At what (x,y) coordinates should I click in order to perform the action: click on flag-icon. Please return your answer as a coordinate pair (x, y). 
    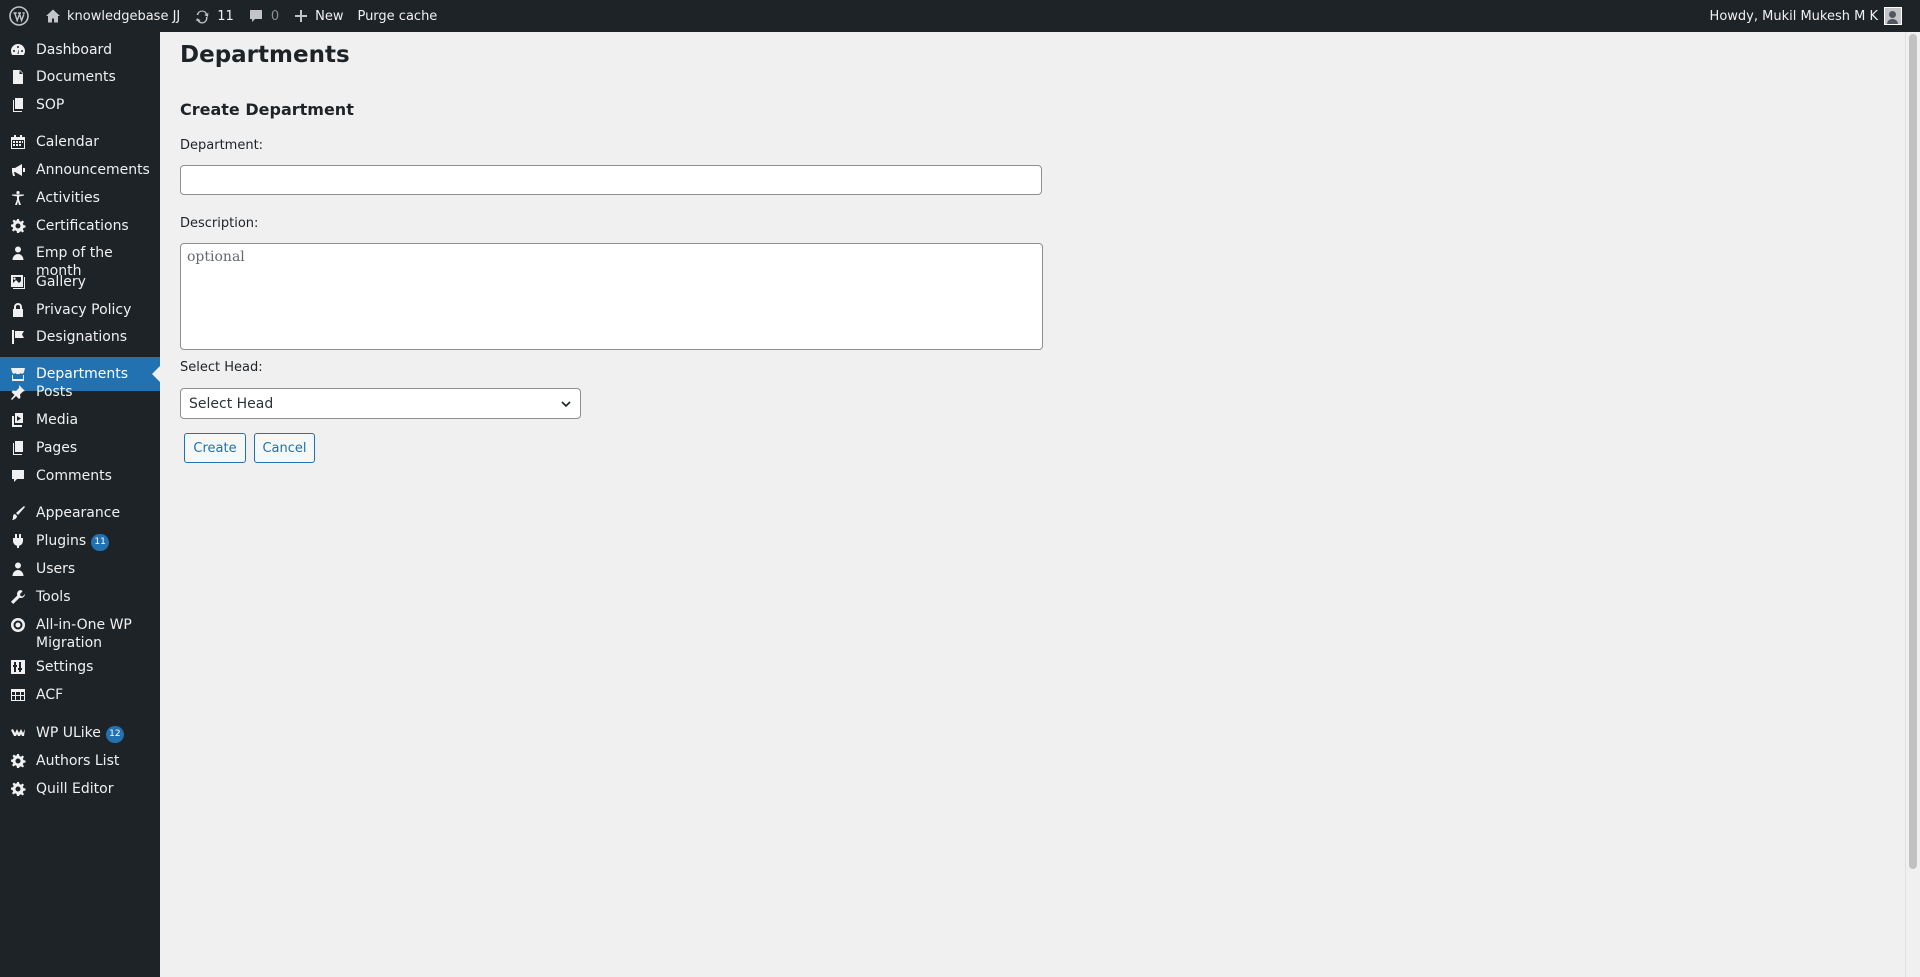
    Looking at the image, I should click on (18, 337).